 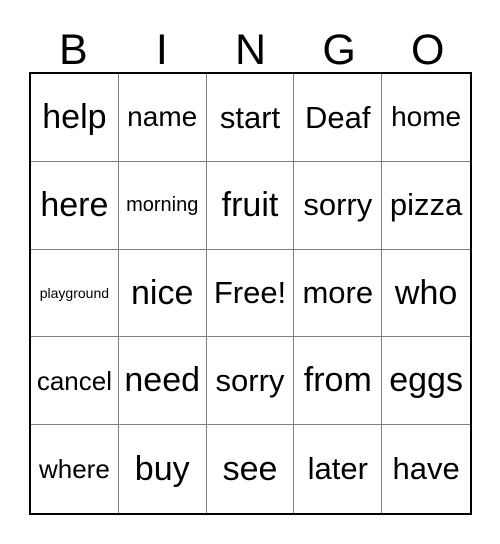 I want to click on bingo-cell-g2: sorry, so click(x=338, y=205).